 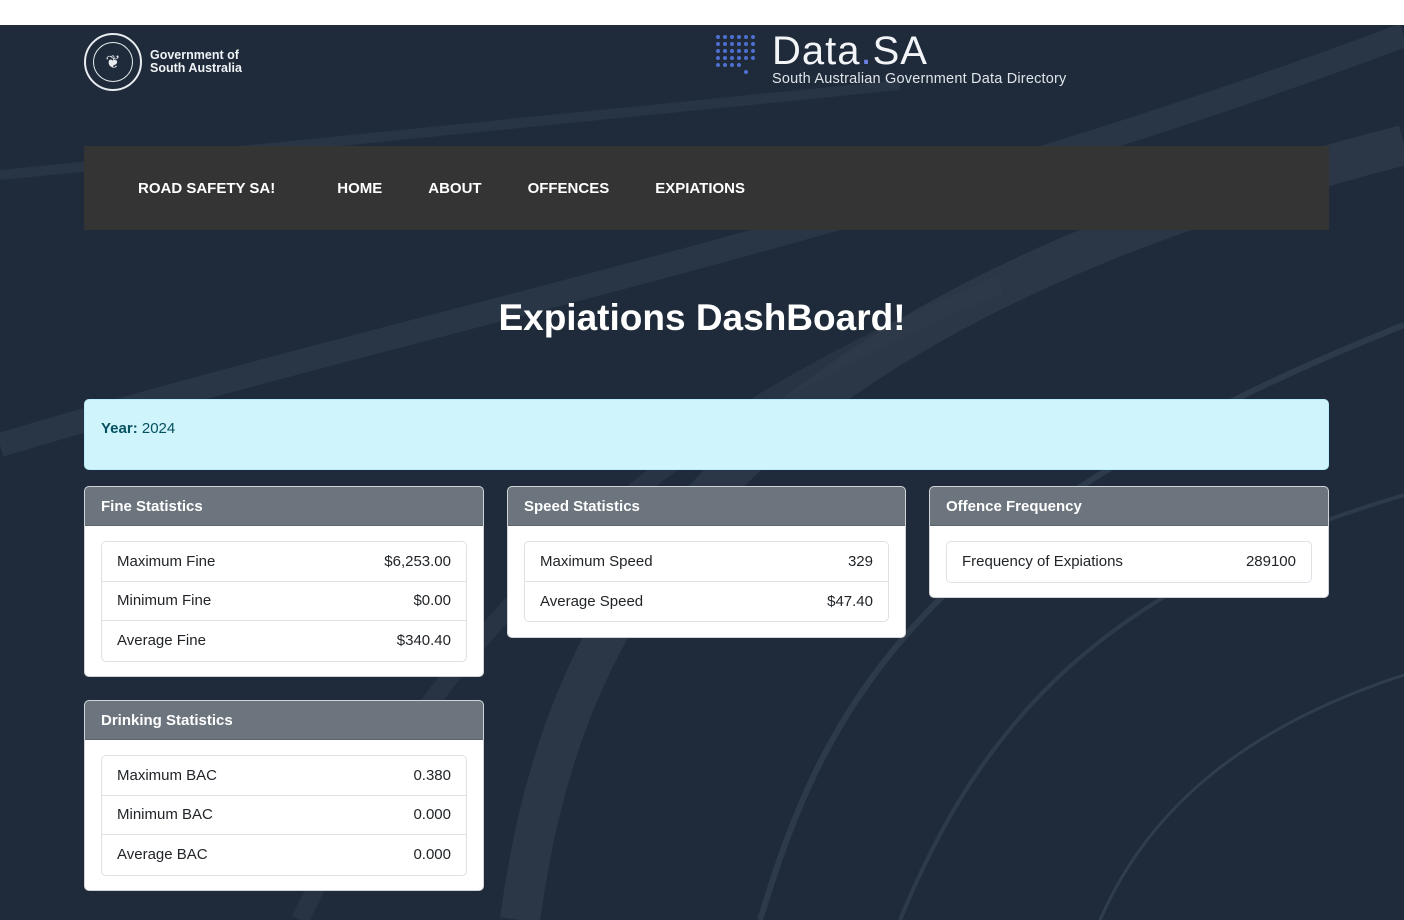 What do you see at coordinates (737, 61) in the screenshot?
I see `data-sa-dots-icon` at bounding box center [737, 61].